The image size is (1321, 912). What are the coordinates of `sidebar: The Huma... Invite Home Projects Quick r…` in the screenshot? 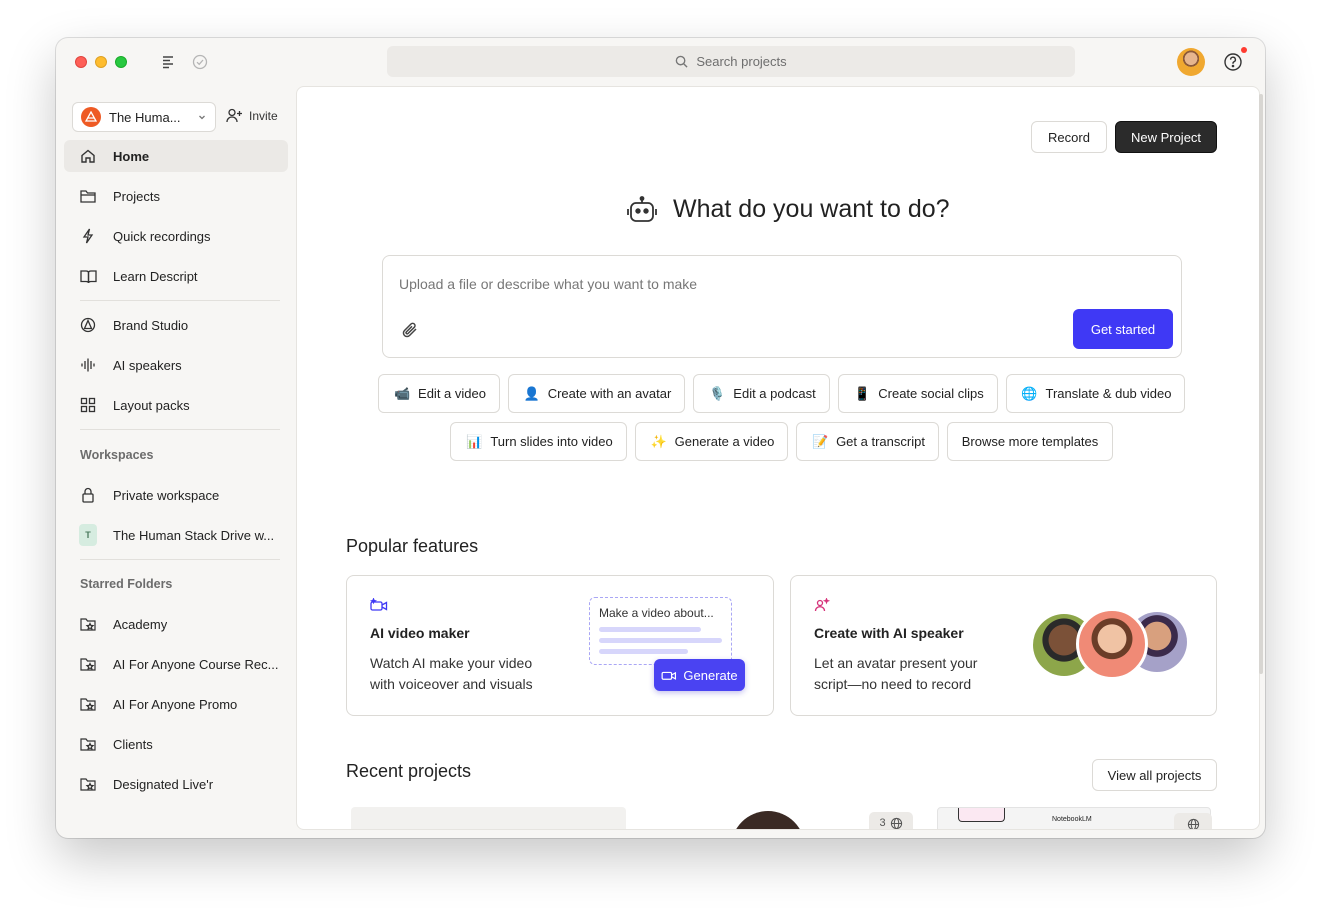 It's located at (176, 462).